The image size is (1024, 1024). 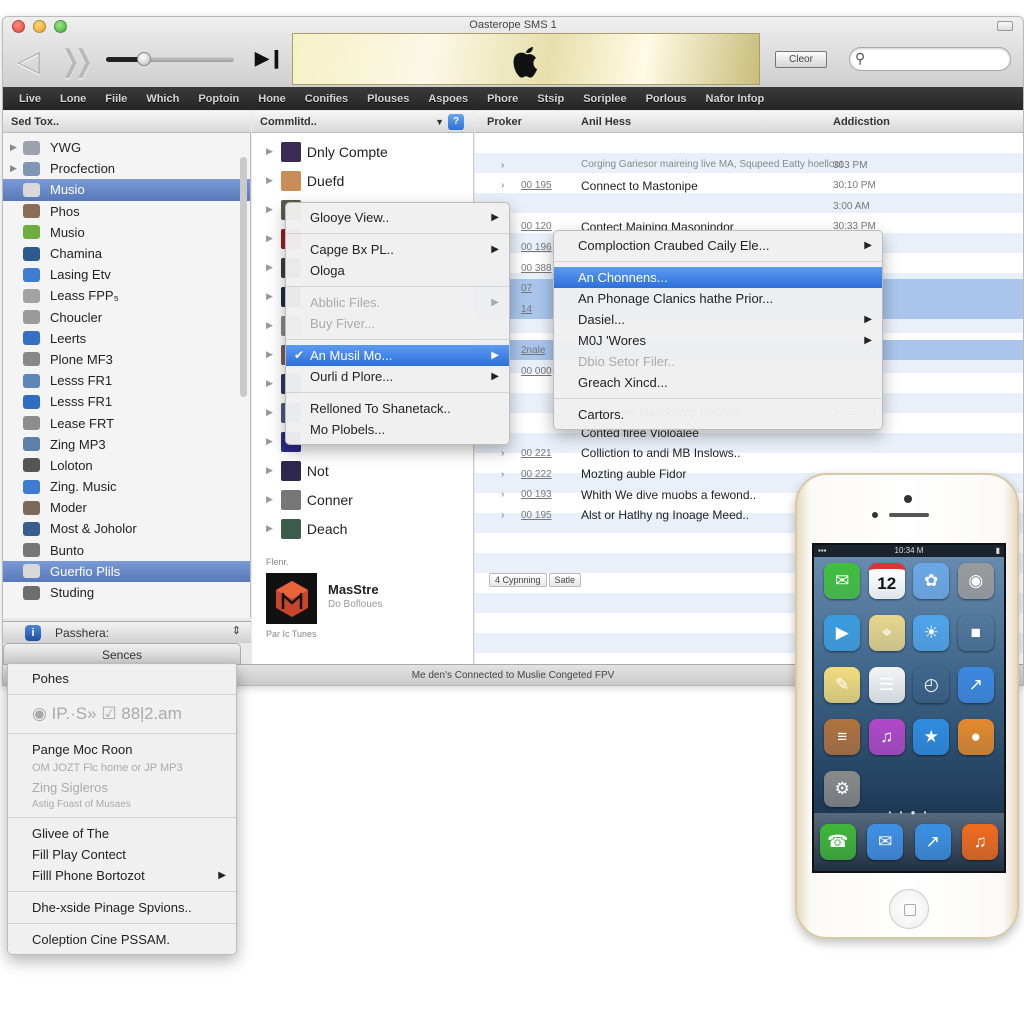 I want to click on sidebar-item: Guerfio Plils, so click(x=126, y=571).